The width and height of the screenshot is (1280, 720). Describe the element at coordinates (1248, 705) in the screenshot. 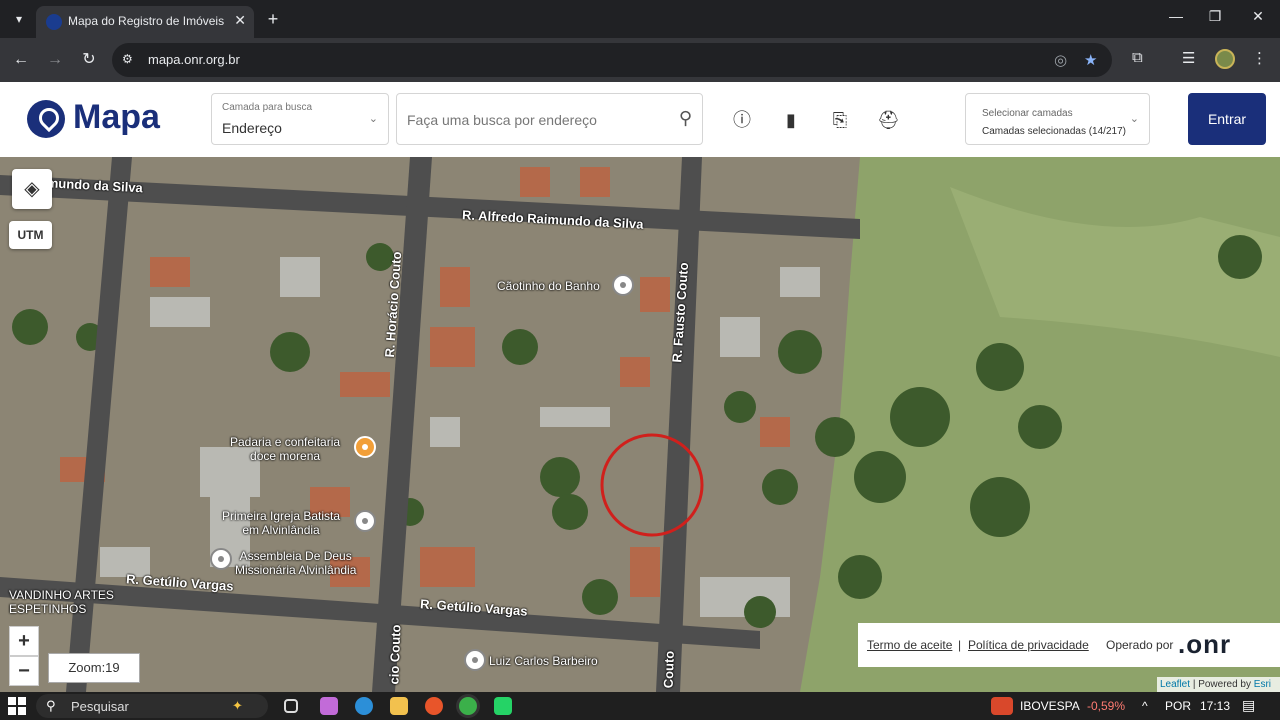

I see `notifications-icon: ▤` at that location.